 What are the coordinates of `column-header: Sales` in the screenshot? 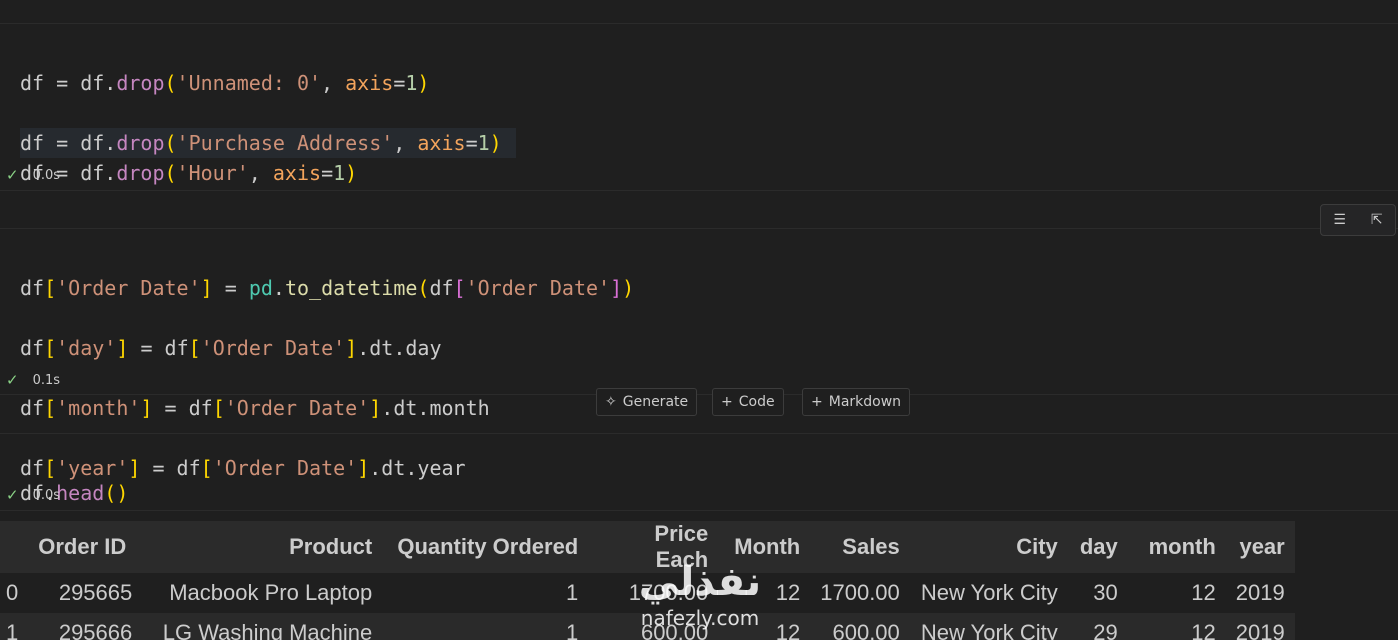 It's located at (860, 547).